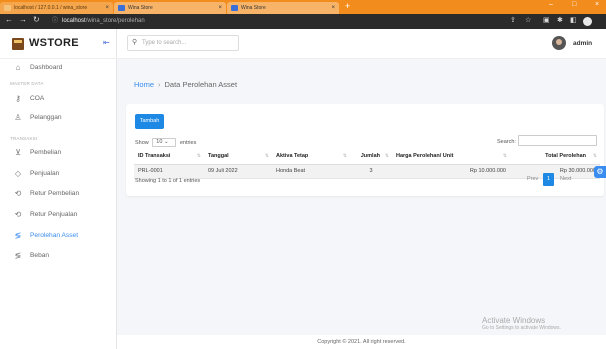 The image size is (606, 349). Describe the element at coordinates (169, 171) in the screenshot. I see `cell-id: PRL-0001` at that location.